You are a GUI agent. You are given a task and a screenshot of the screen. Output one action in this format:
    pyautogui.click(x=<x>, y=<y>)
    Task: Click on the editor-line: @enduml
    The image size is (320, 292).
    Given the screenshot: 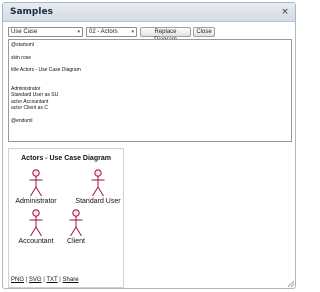 What is the action you would take?
    pyautogui.click(x=22, y=120)
    